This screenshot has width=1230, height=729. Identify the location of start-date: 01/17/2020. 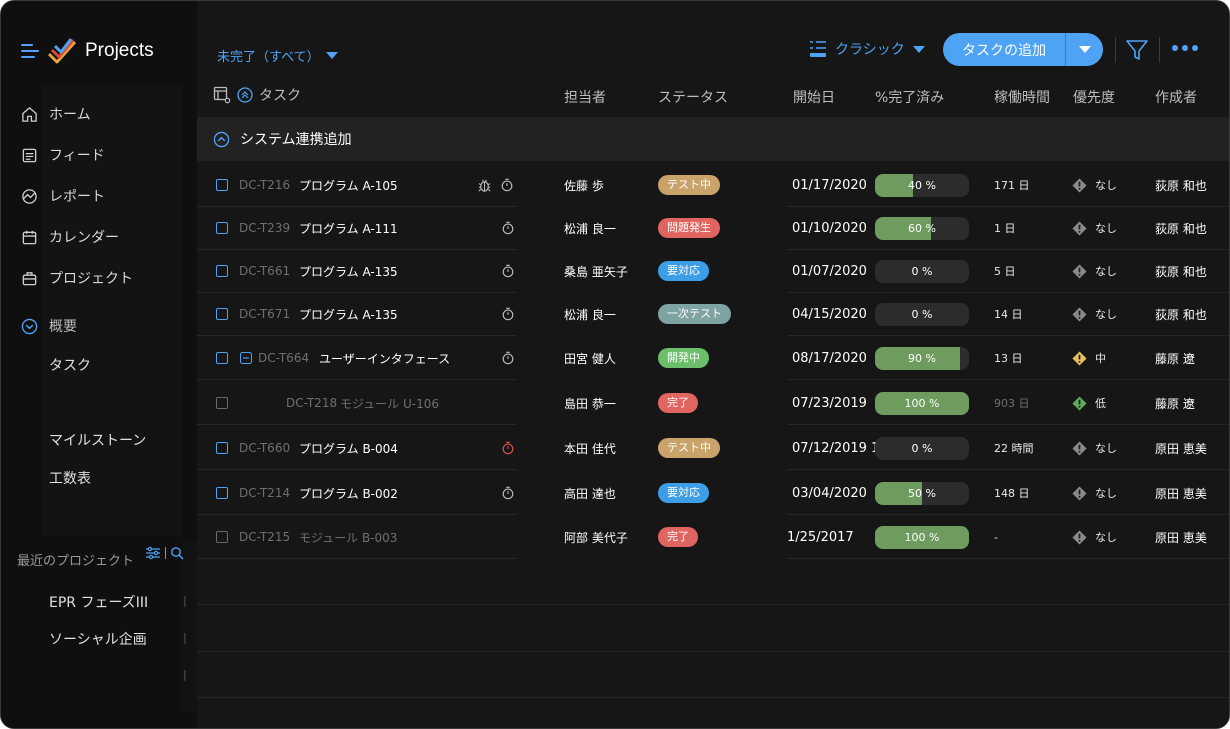
(829, 185).